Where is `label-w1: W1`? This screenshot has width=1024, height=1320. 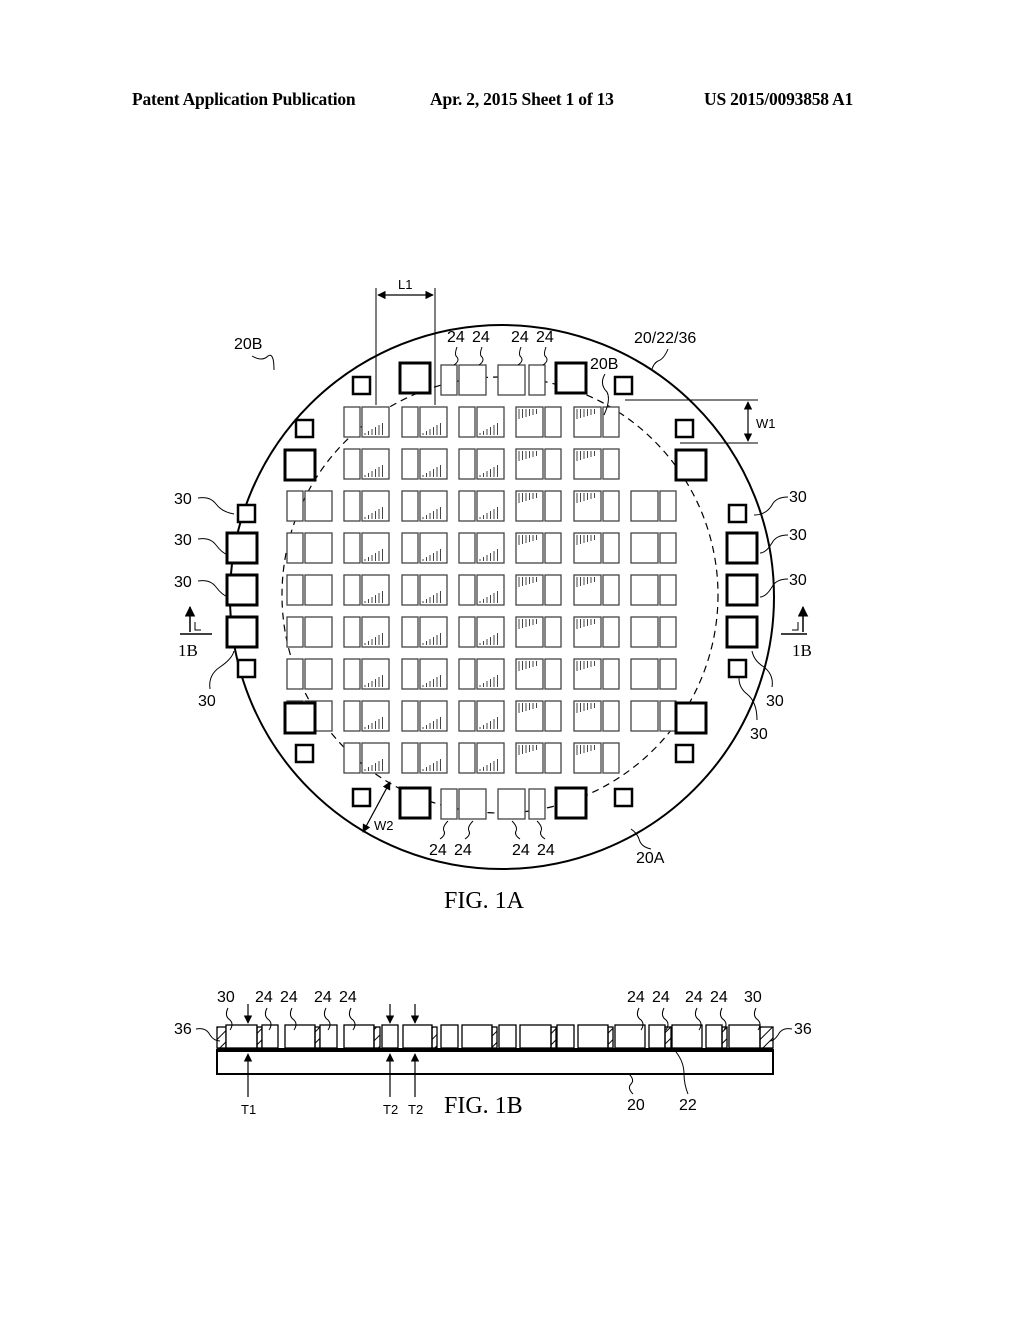 label-w1: W1 is located at coordinates (766, 423).